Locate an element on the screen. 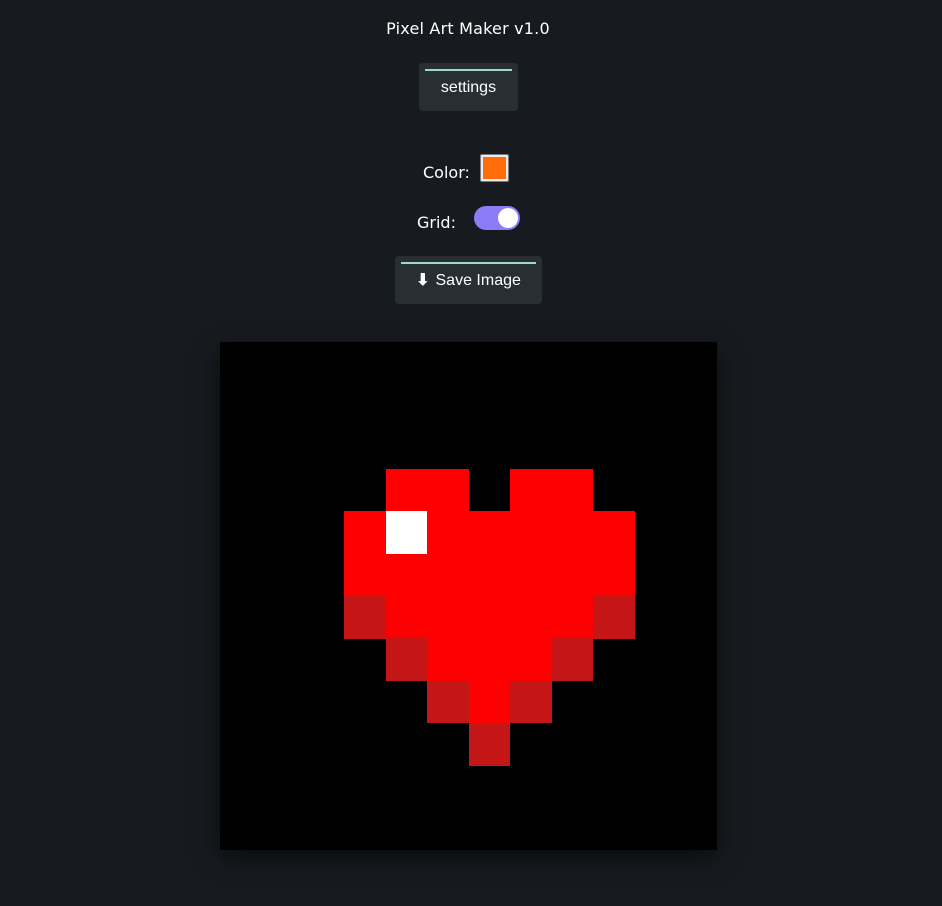 This screenshot has height=906, width=942. settings-button: settings is located at coordinates (468, 87).